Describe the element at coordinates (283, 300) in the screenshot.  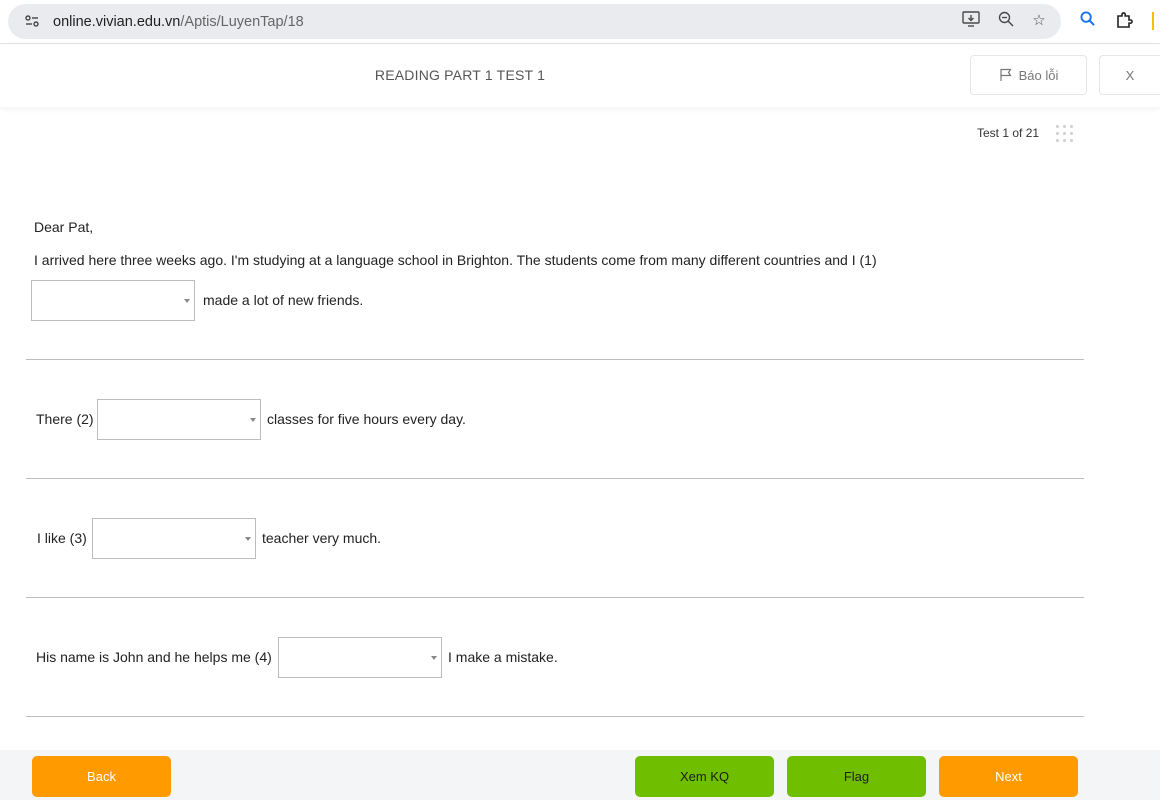
I see `question-1-text: made a lot of new friends.` at that location.